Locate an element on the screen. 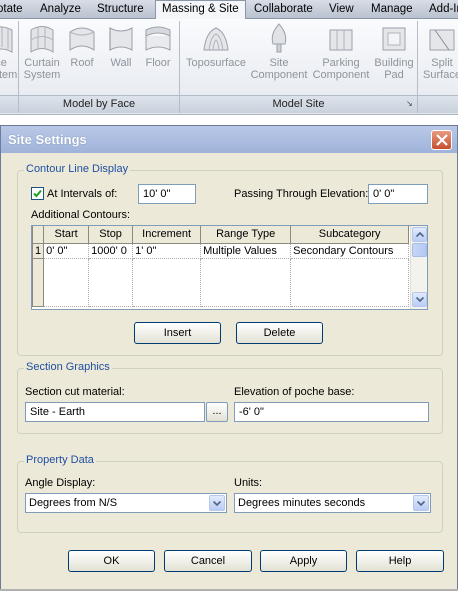 This screenshot has height=591, width=458. roof-by-face-icon is located at coordinates (82, 39).